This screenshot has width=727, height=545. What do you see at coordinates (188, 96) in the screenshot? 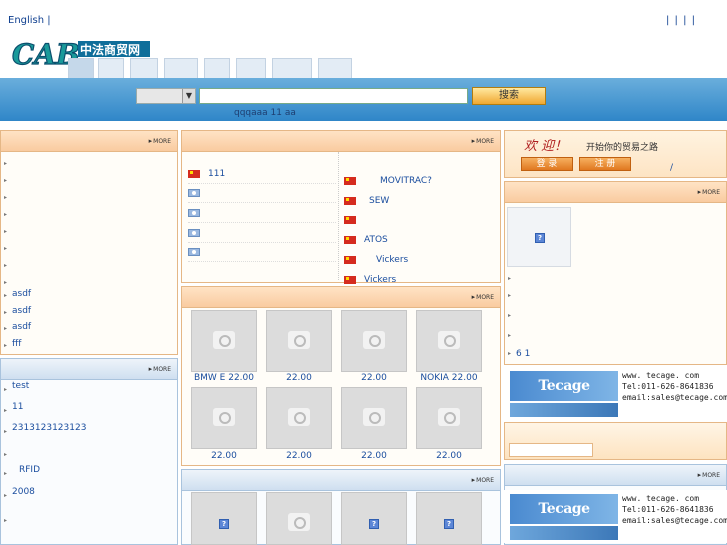
I see `chevron-down-icon: ▼` at bounding box center [188, 96].